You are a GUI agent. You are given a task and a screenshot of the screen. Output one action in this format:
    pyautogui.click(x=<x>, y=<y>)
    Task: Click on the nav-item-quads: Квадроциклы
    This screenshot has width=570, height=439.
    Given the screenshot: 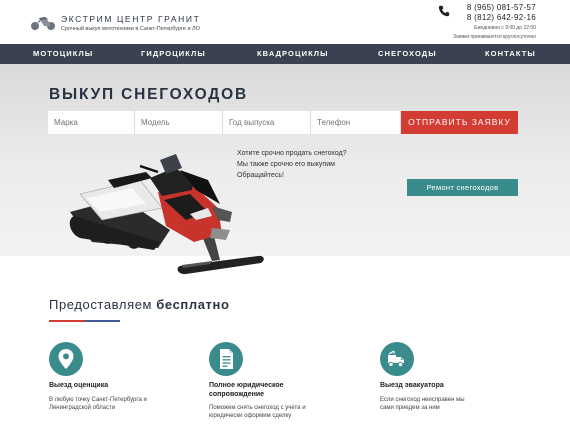 What is the action you would take?
    pyautogui.click(x=293, y=54)
    